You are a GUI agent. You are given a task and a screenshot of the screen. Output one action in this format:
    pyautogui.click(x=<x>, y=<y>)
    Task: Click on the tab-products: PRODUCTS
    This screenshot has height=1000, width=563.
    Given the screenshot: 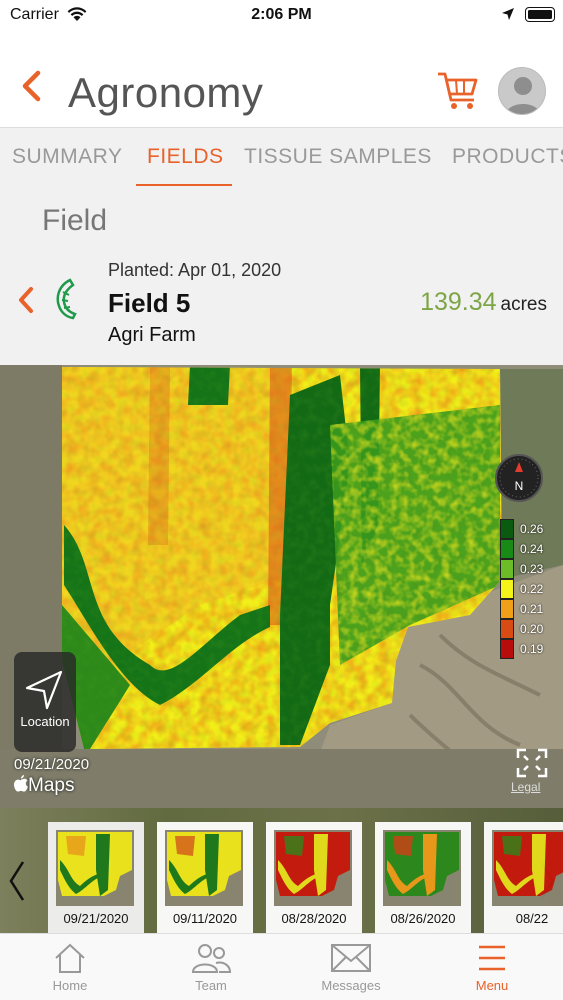 What is the action you would take?
    pyautogui.click(x=507, y=157)
    